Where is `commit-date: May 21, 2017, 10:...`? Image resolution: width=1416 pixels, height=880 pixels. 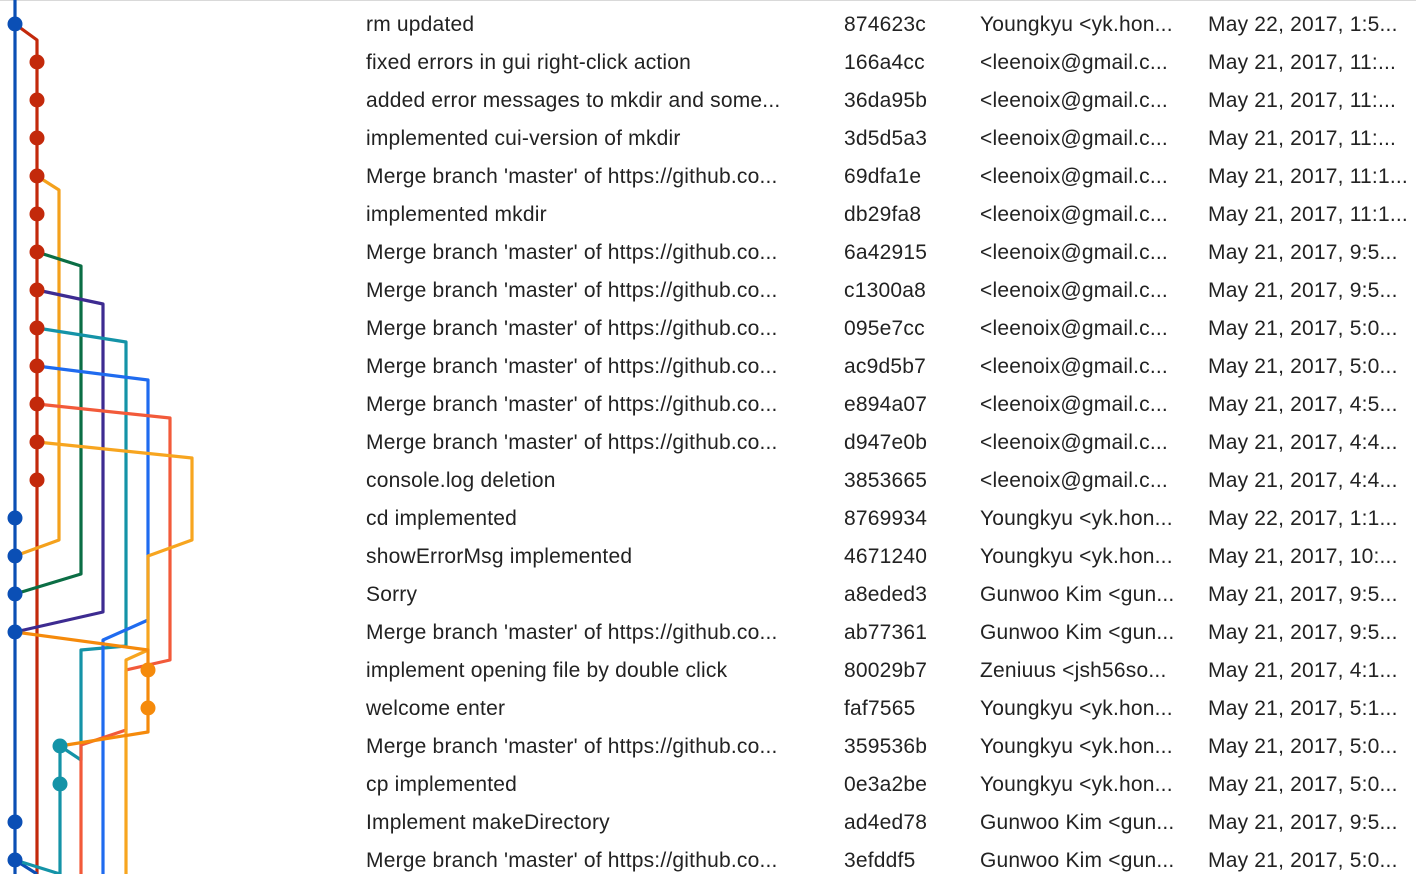 commit-date: May 21, 2017, 10:... is located at coordinates (1303, 556).